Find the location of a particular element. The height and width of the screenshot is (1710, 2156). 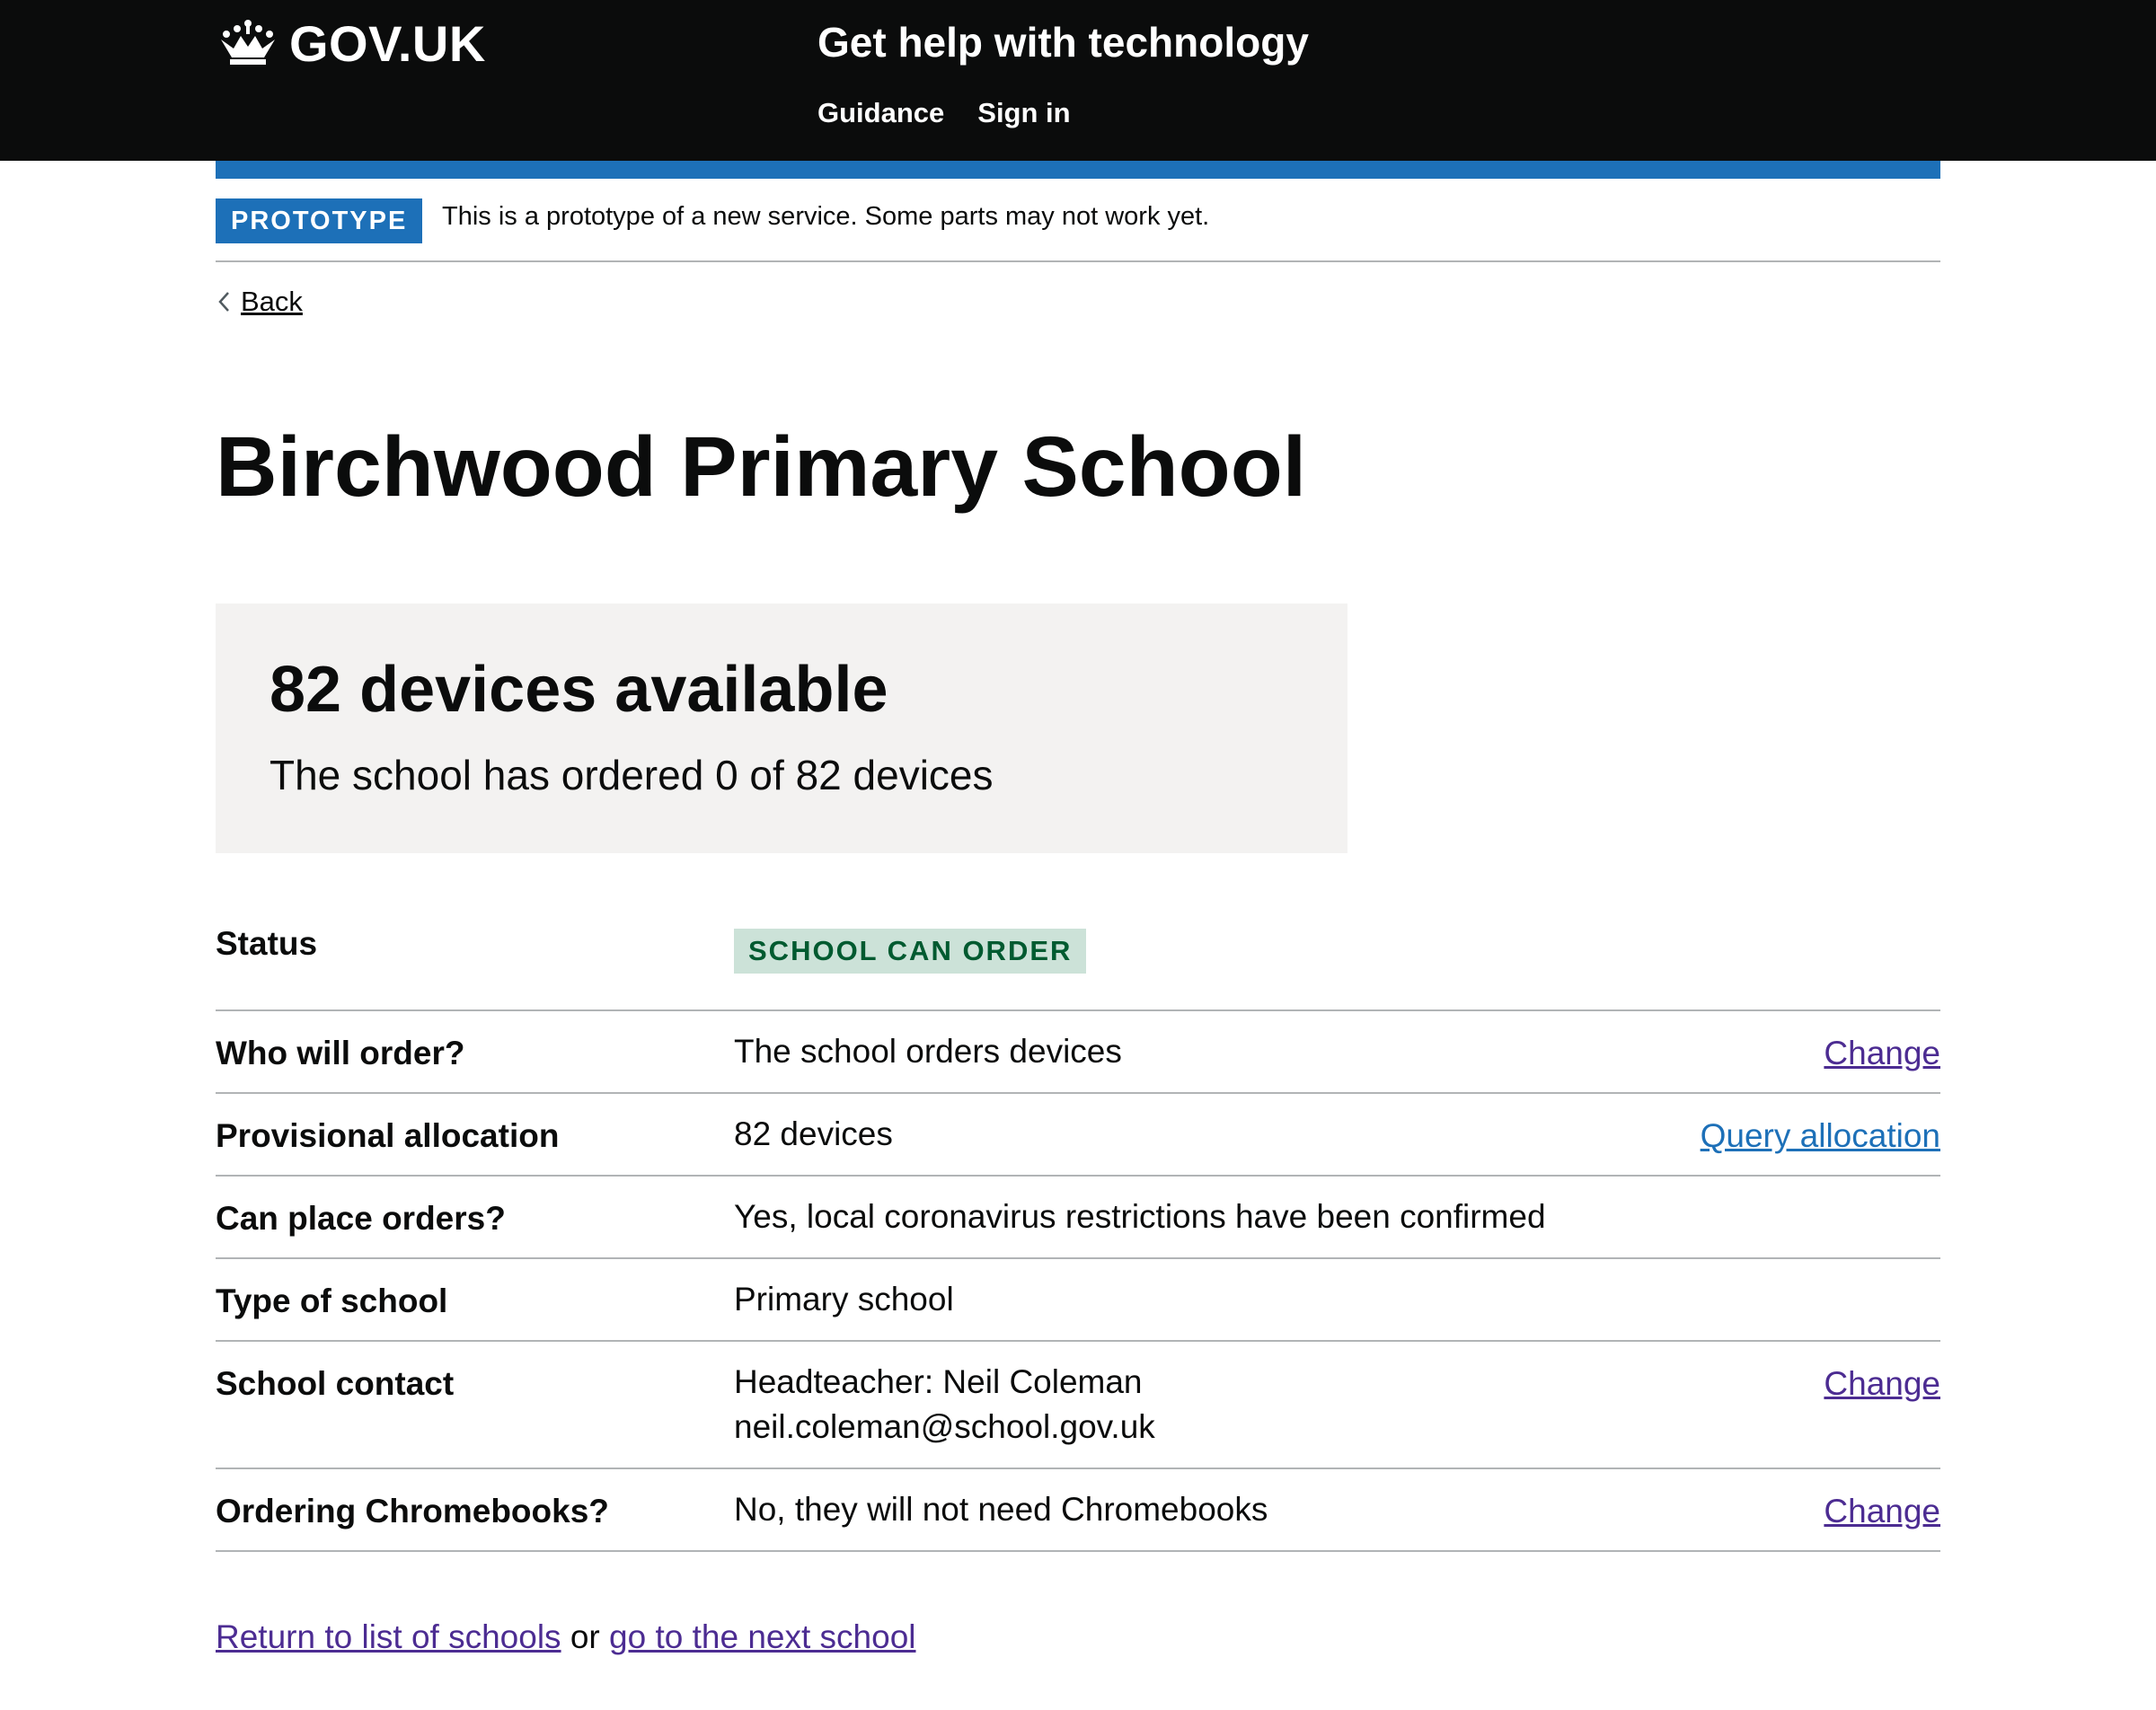

summary-row-status: Status SCHOOL CAN ORDER is located at coordinates (1078, 960).